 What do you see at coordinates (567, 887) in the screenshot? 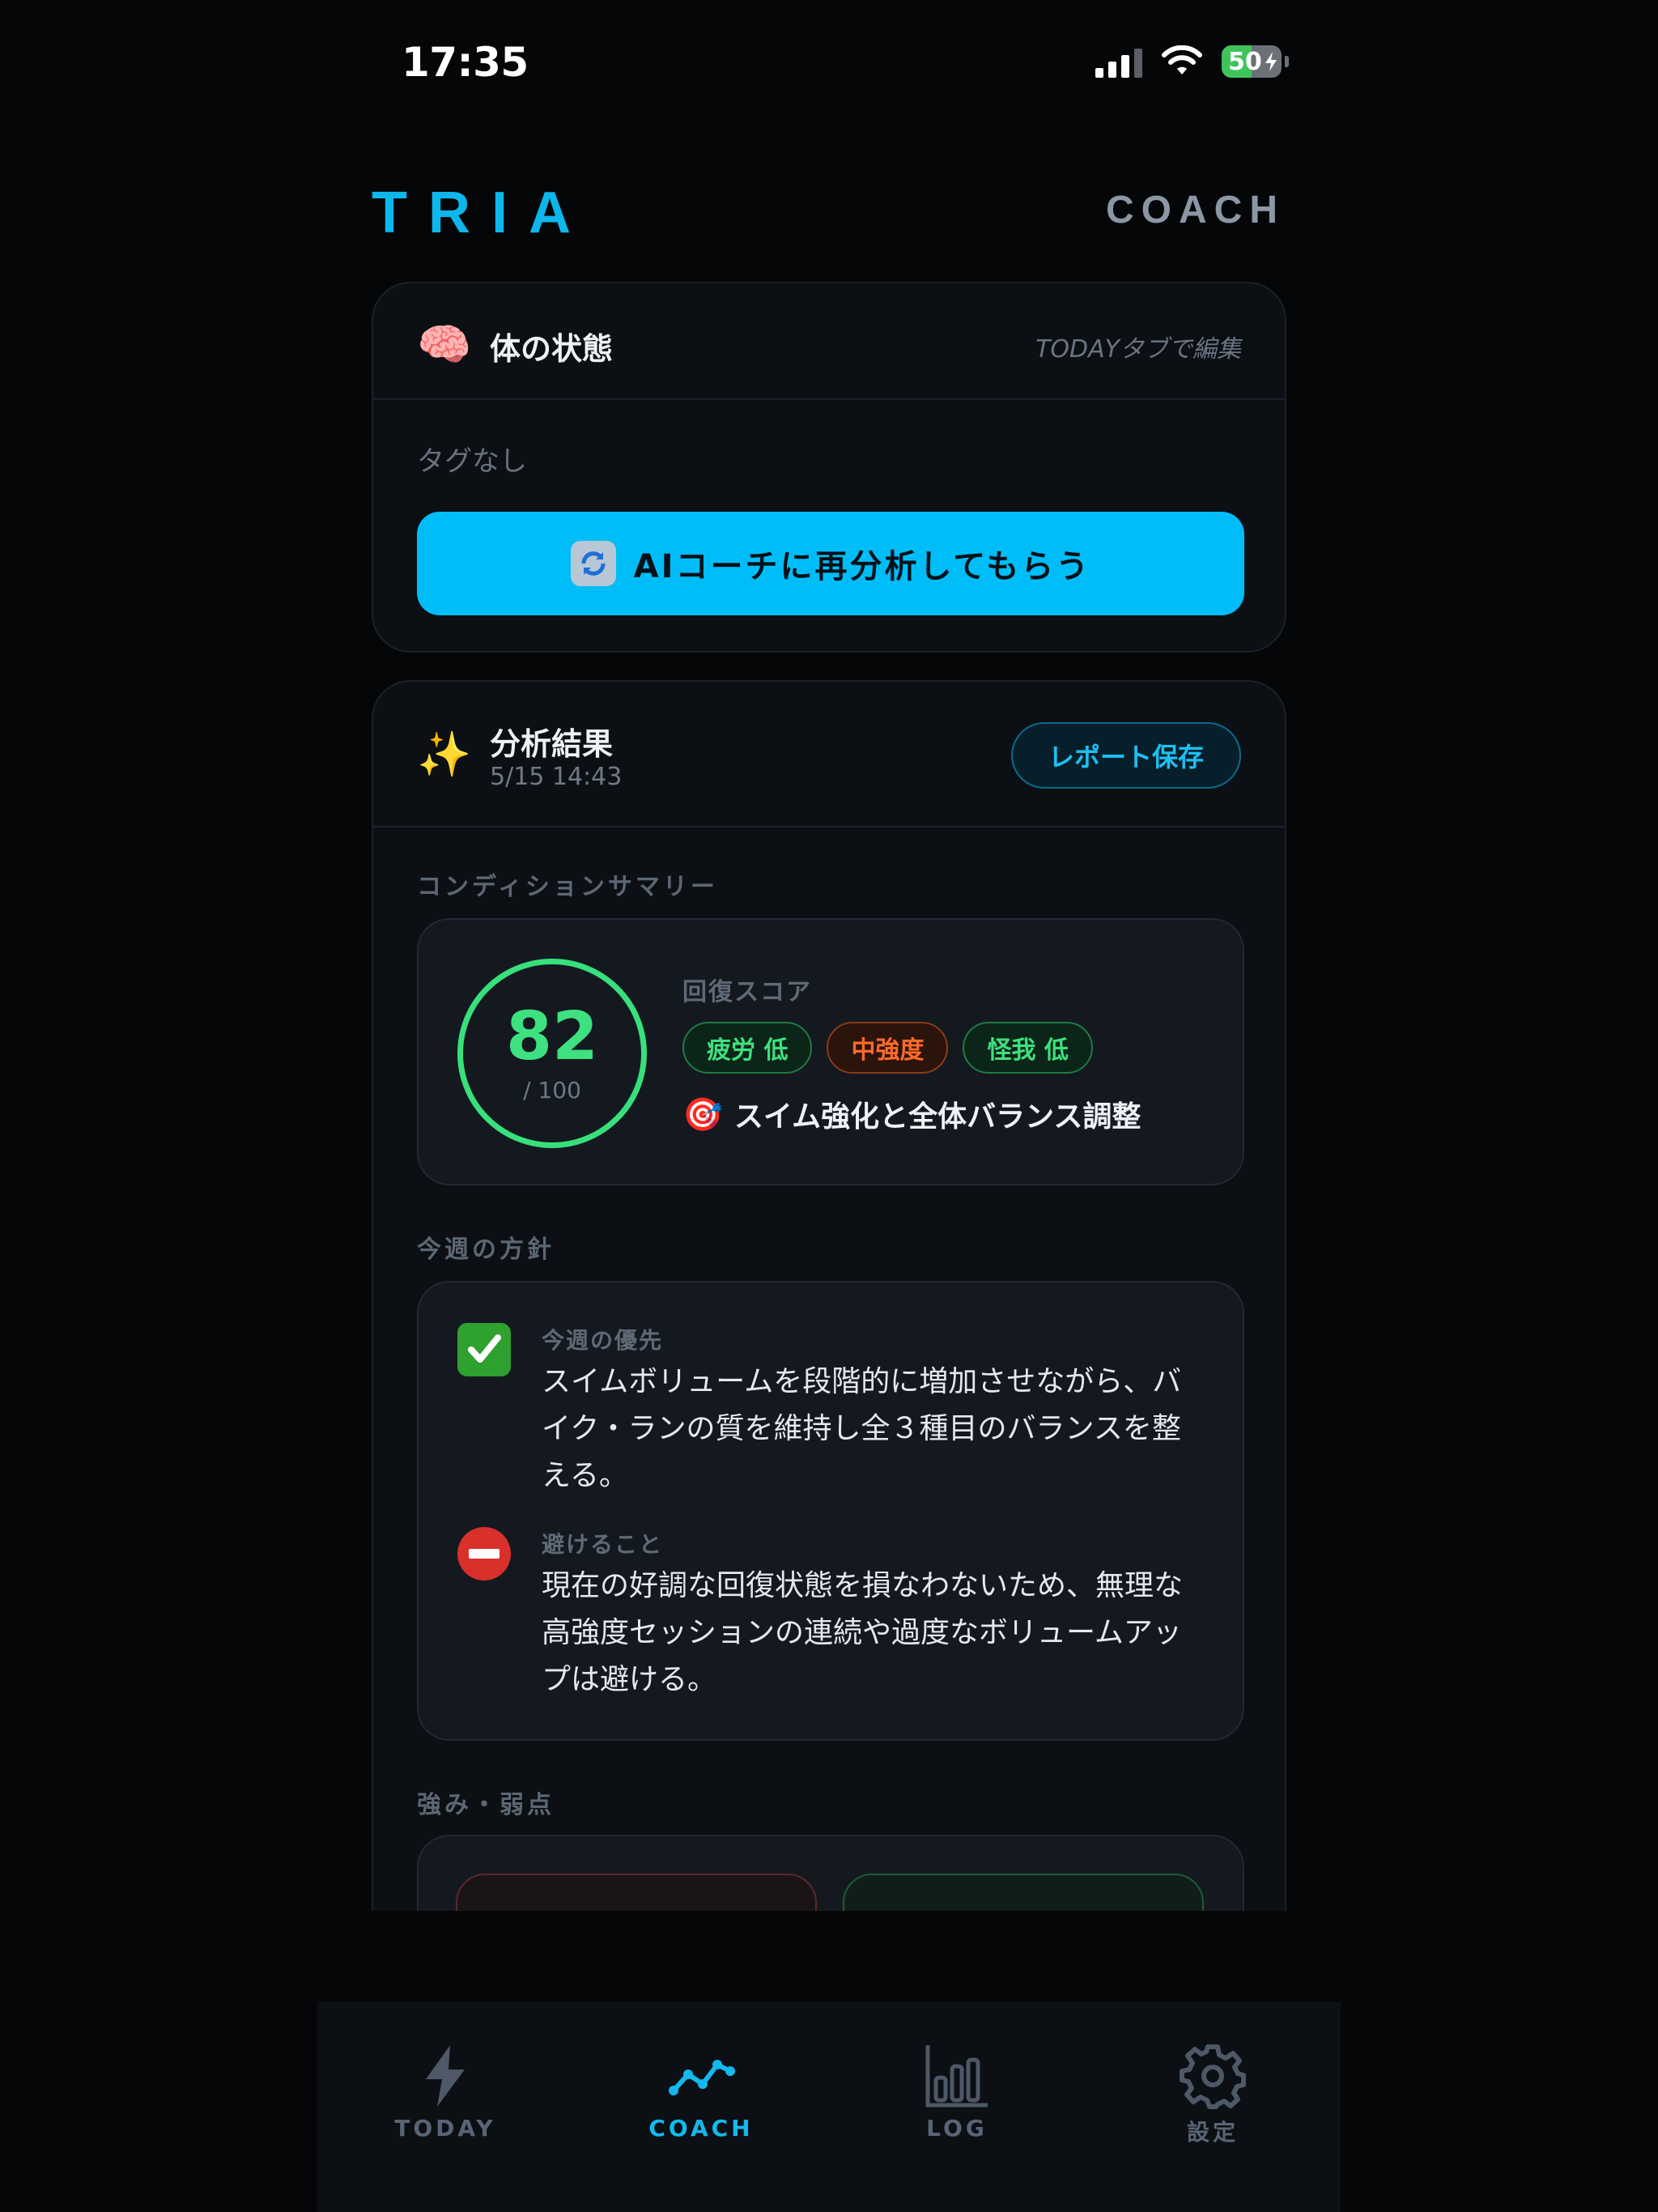
I see `summary-section-label: コンディションサマリー` at bounding box center [567, 887].